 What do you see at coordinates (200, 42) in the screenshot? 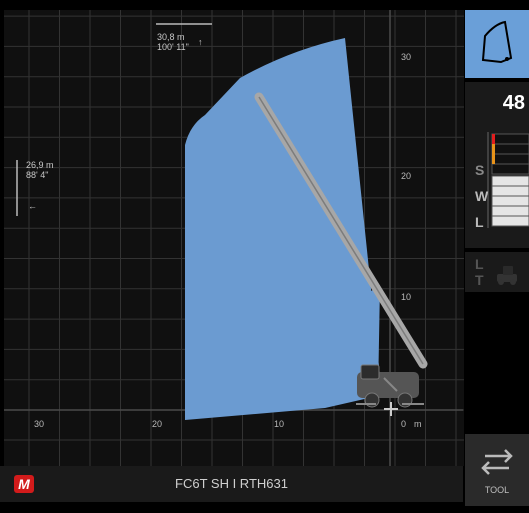
I see `up-arrow-icon: ↑` at bounding box center [200, 42].